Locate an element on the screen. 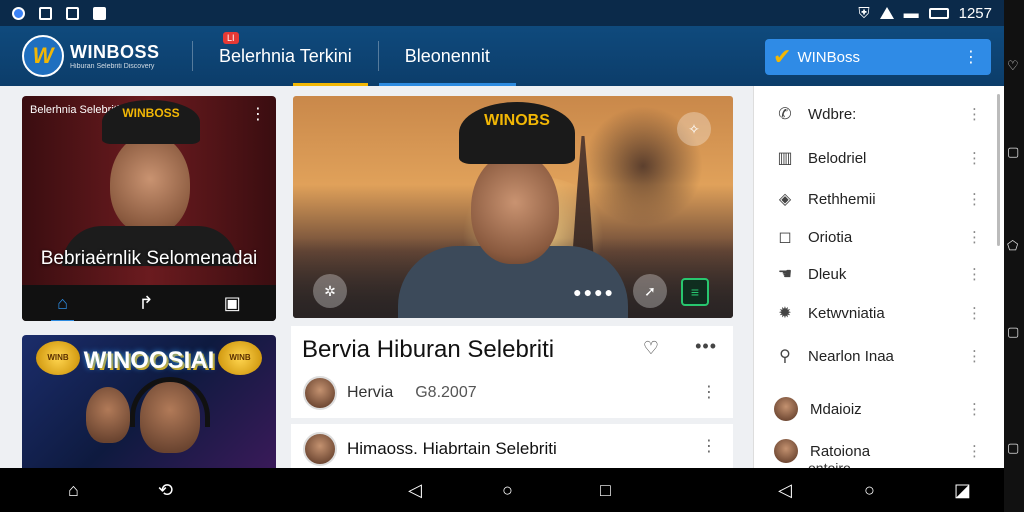 The height and width of the screenshot is (512, 1024). more-horiz-icon: ••• is located at coordinates (706, 346).